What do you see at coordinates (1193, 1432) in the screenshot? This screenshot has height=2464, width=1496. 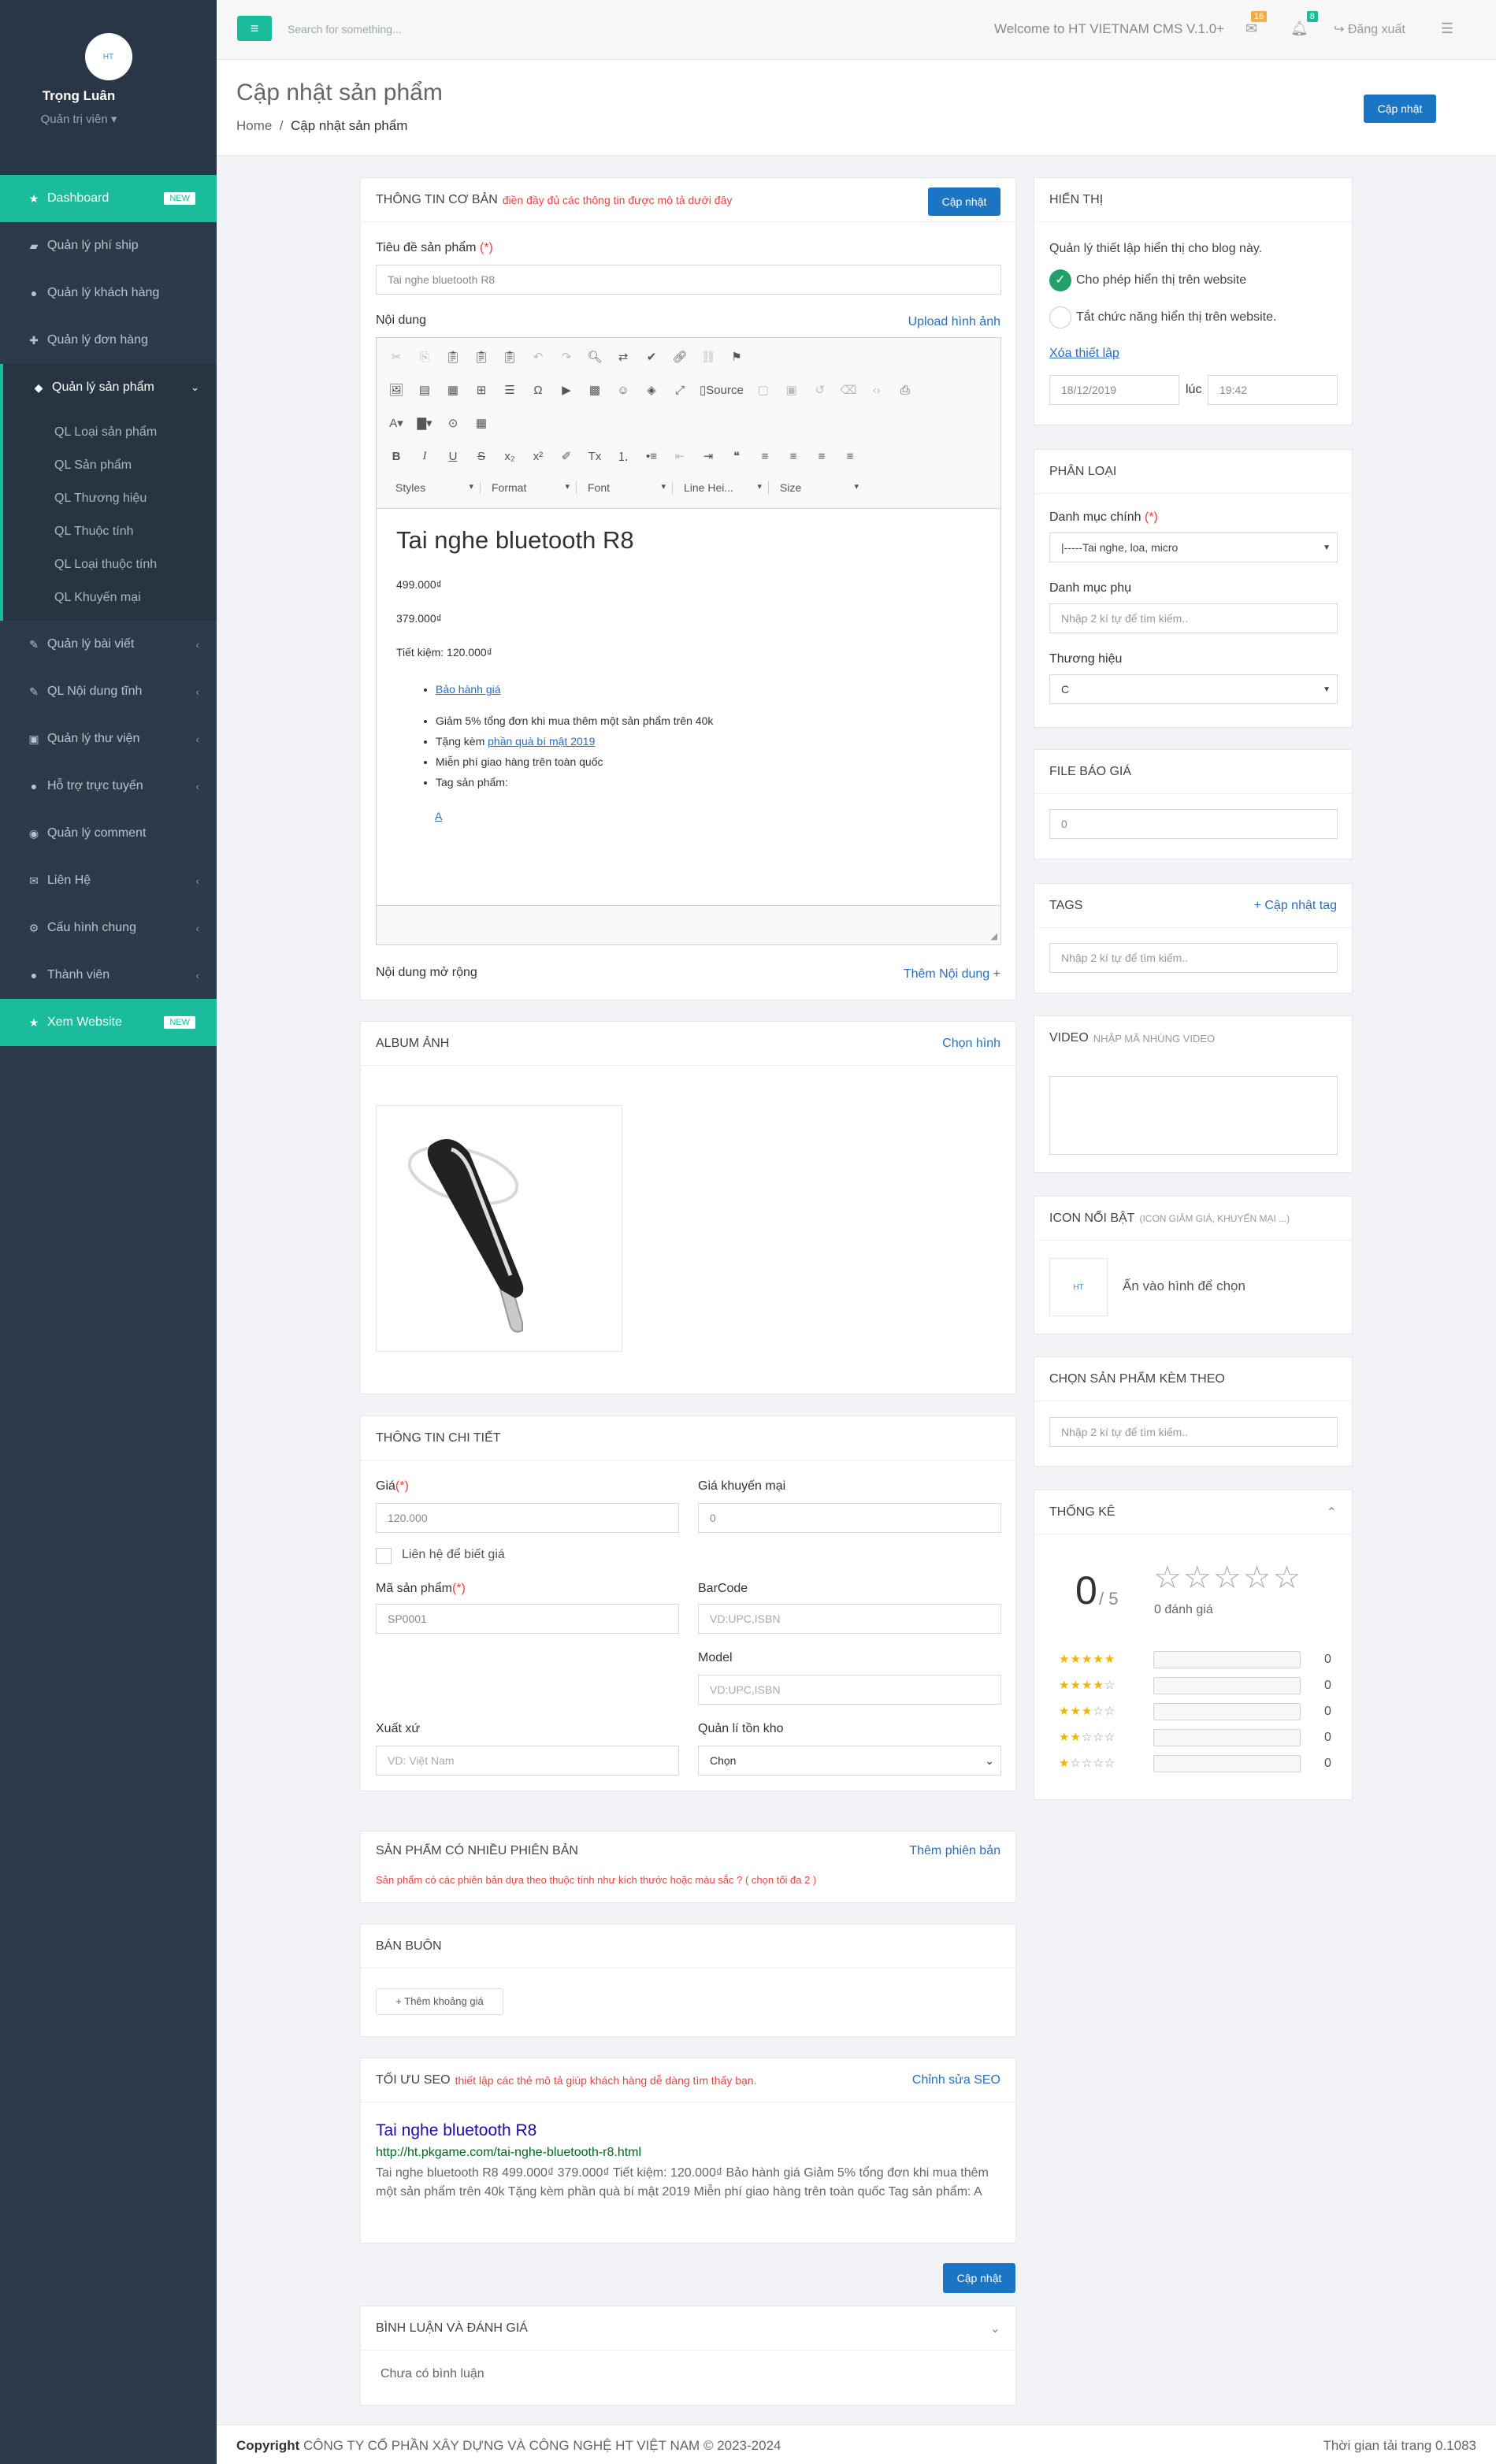 I see `related-products-input: Nhập 2 kí tự để tìm kiếm..` at bounding box center [1193, 1432].